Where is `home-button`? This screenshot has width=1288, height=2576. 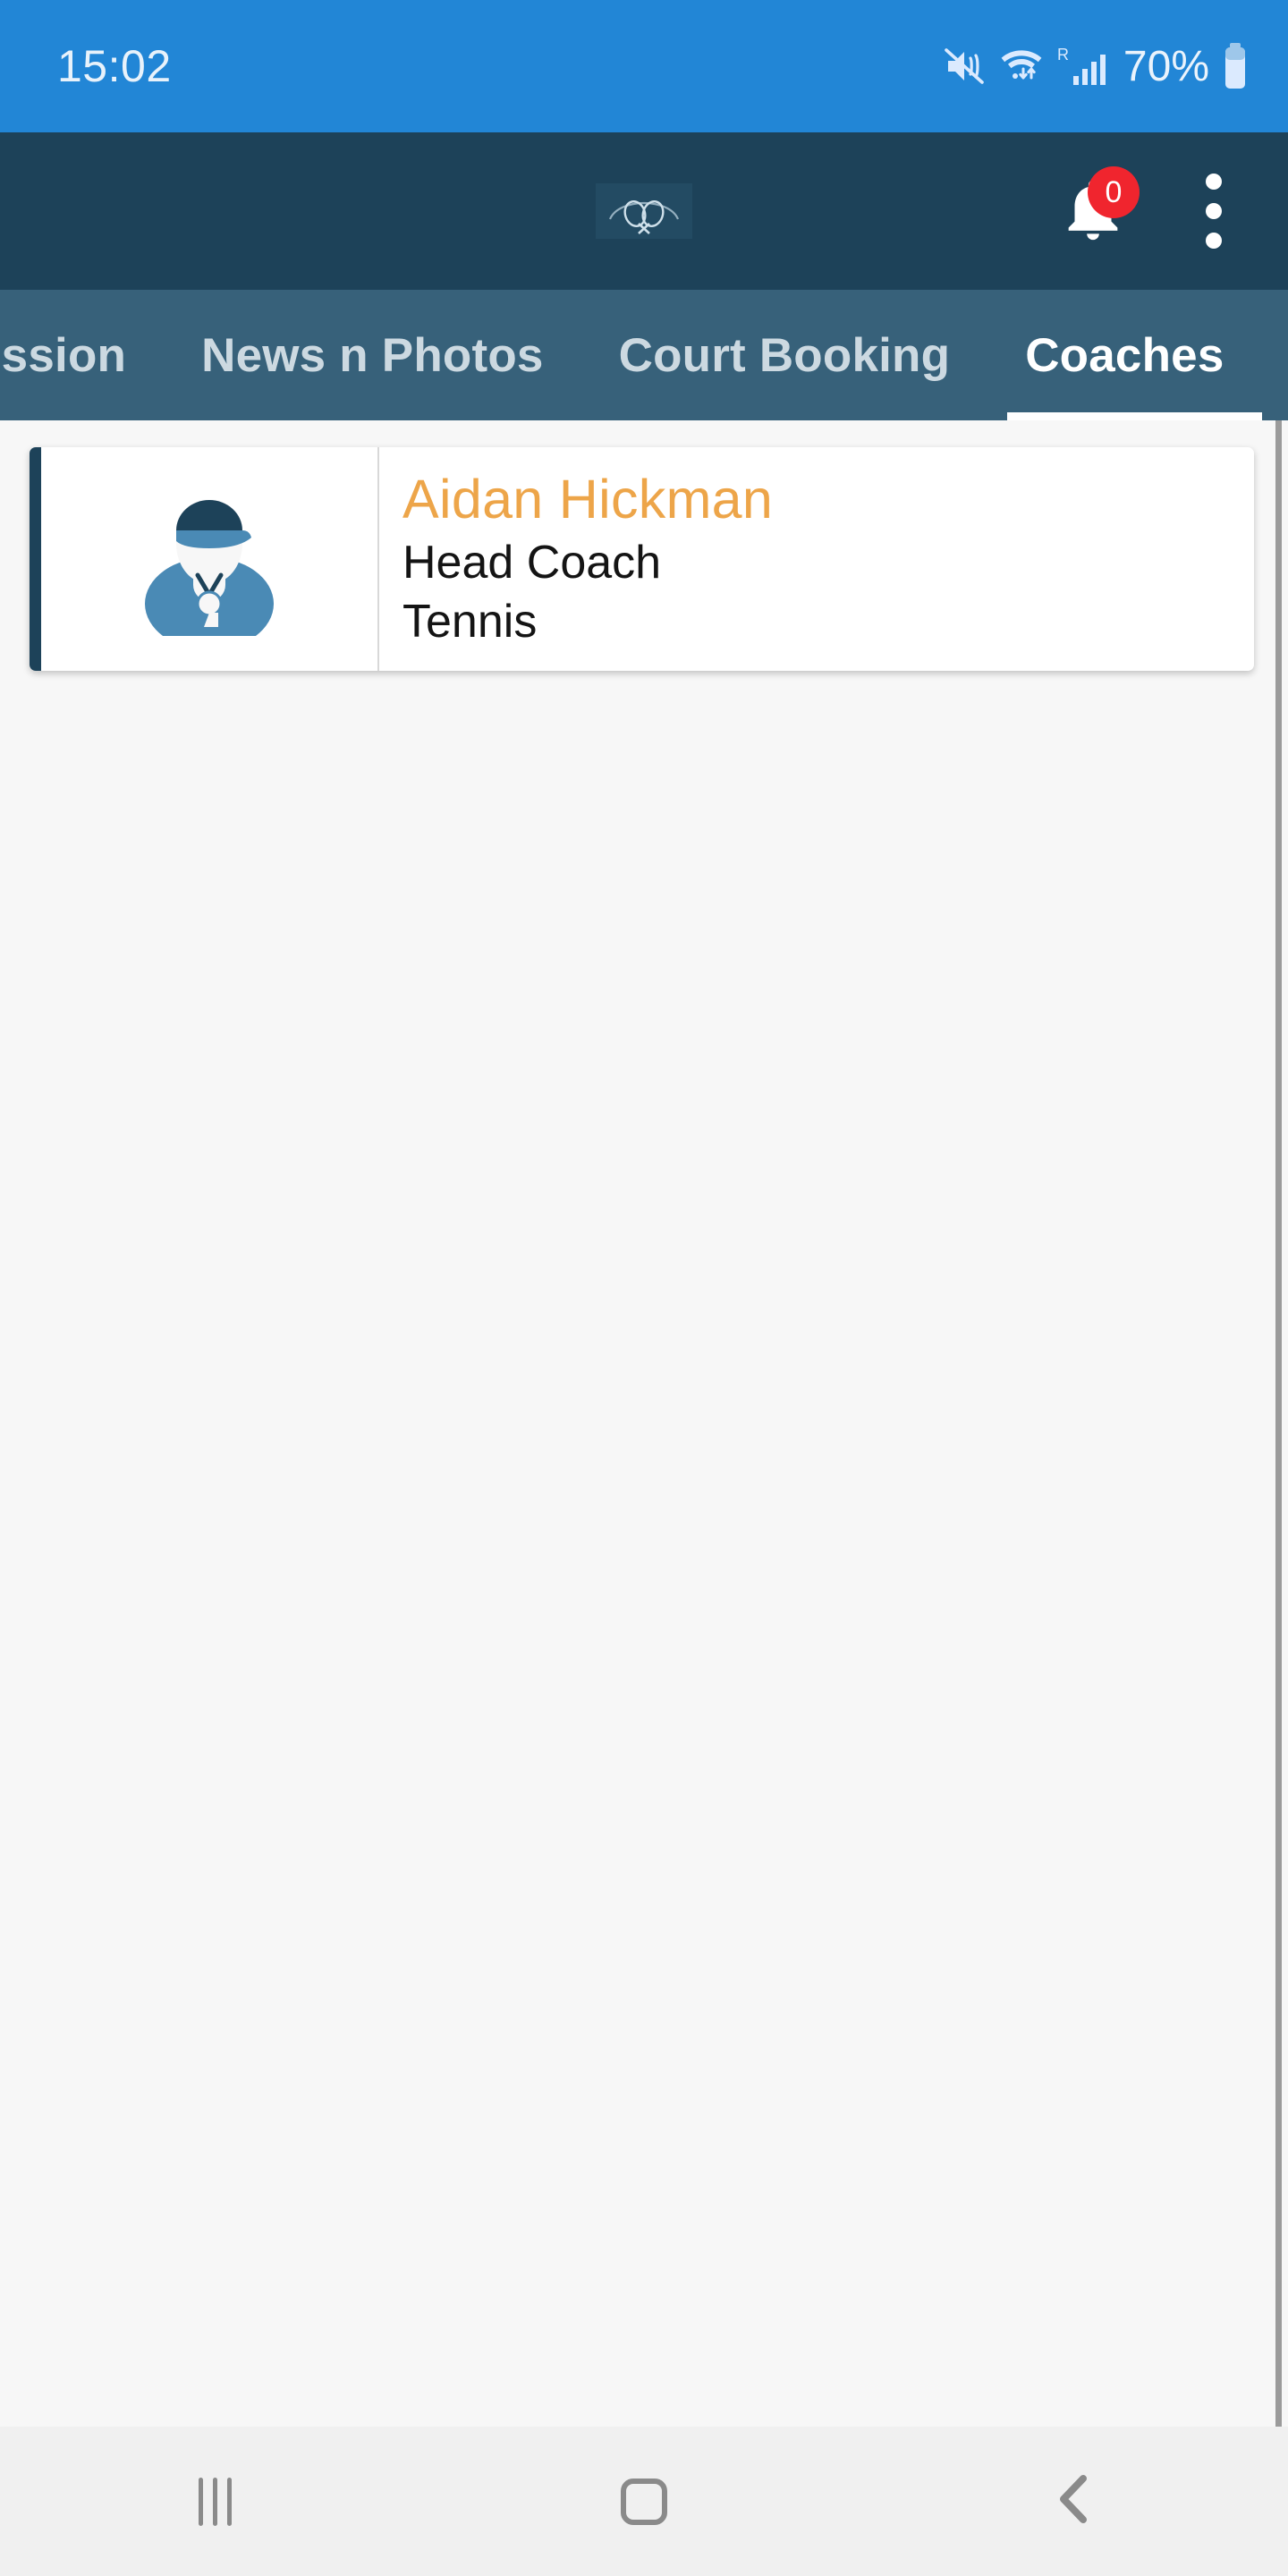
home-button is located at coordinates (644, 2501).